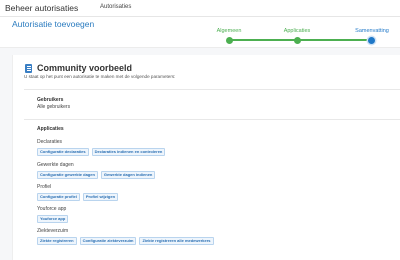 The height and width of the screenshot is (260, 400). I want to click on permission-tag: Ziekte registreren alle medewerkers, so click(176, 241).